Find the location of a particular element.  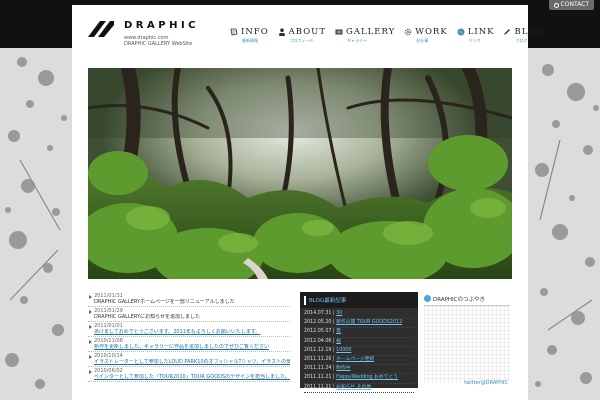

gear-icon is located at coordinates (408, 32).